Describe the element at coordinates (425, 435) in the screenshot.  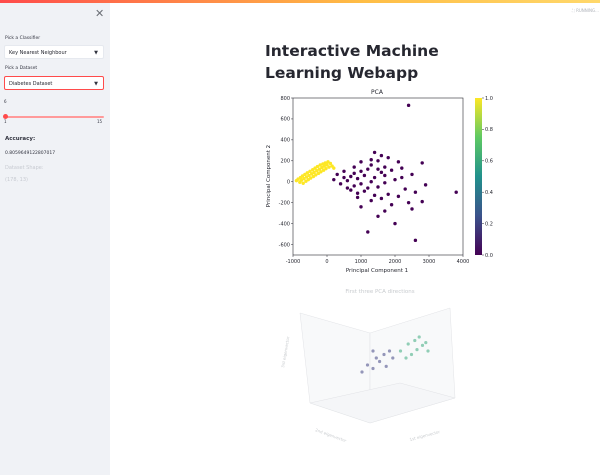
I see `x-axis-label: 1st eigenvector` at that location.